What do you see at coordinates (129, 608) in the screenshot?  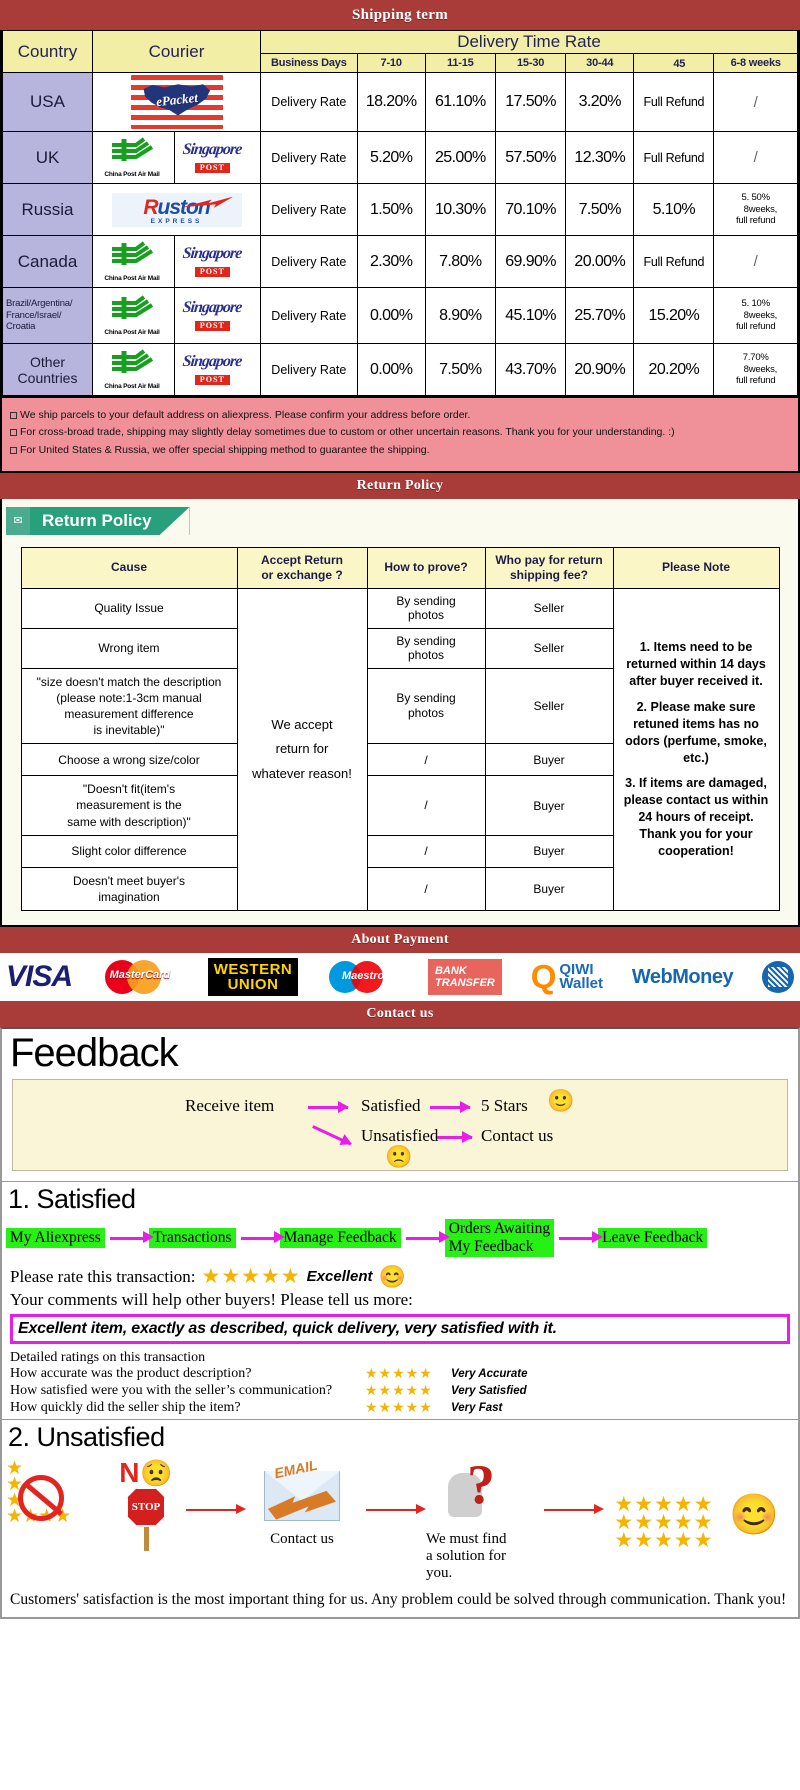 I see `cell-cause: Quality Issue` at bounding box center [129, 608].